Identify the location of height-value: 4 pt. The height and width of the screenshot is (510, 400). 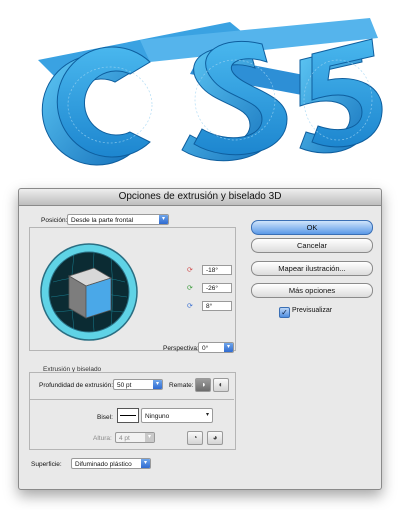
(124, 438).